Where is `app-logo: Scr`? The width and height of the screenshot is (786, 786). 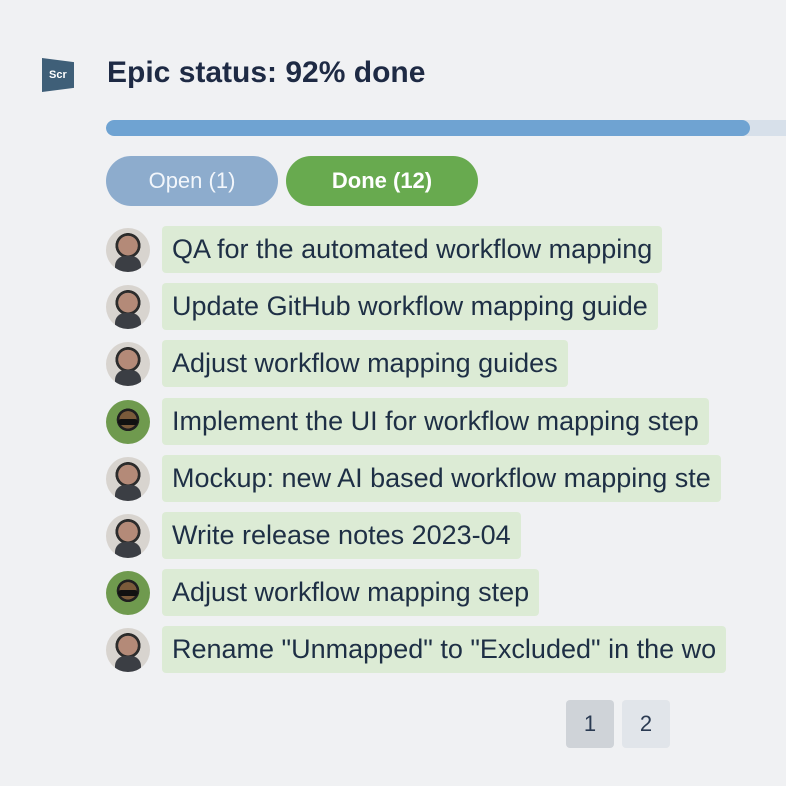 app-logo: Scr is located at coordinates (58, 75).